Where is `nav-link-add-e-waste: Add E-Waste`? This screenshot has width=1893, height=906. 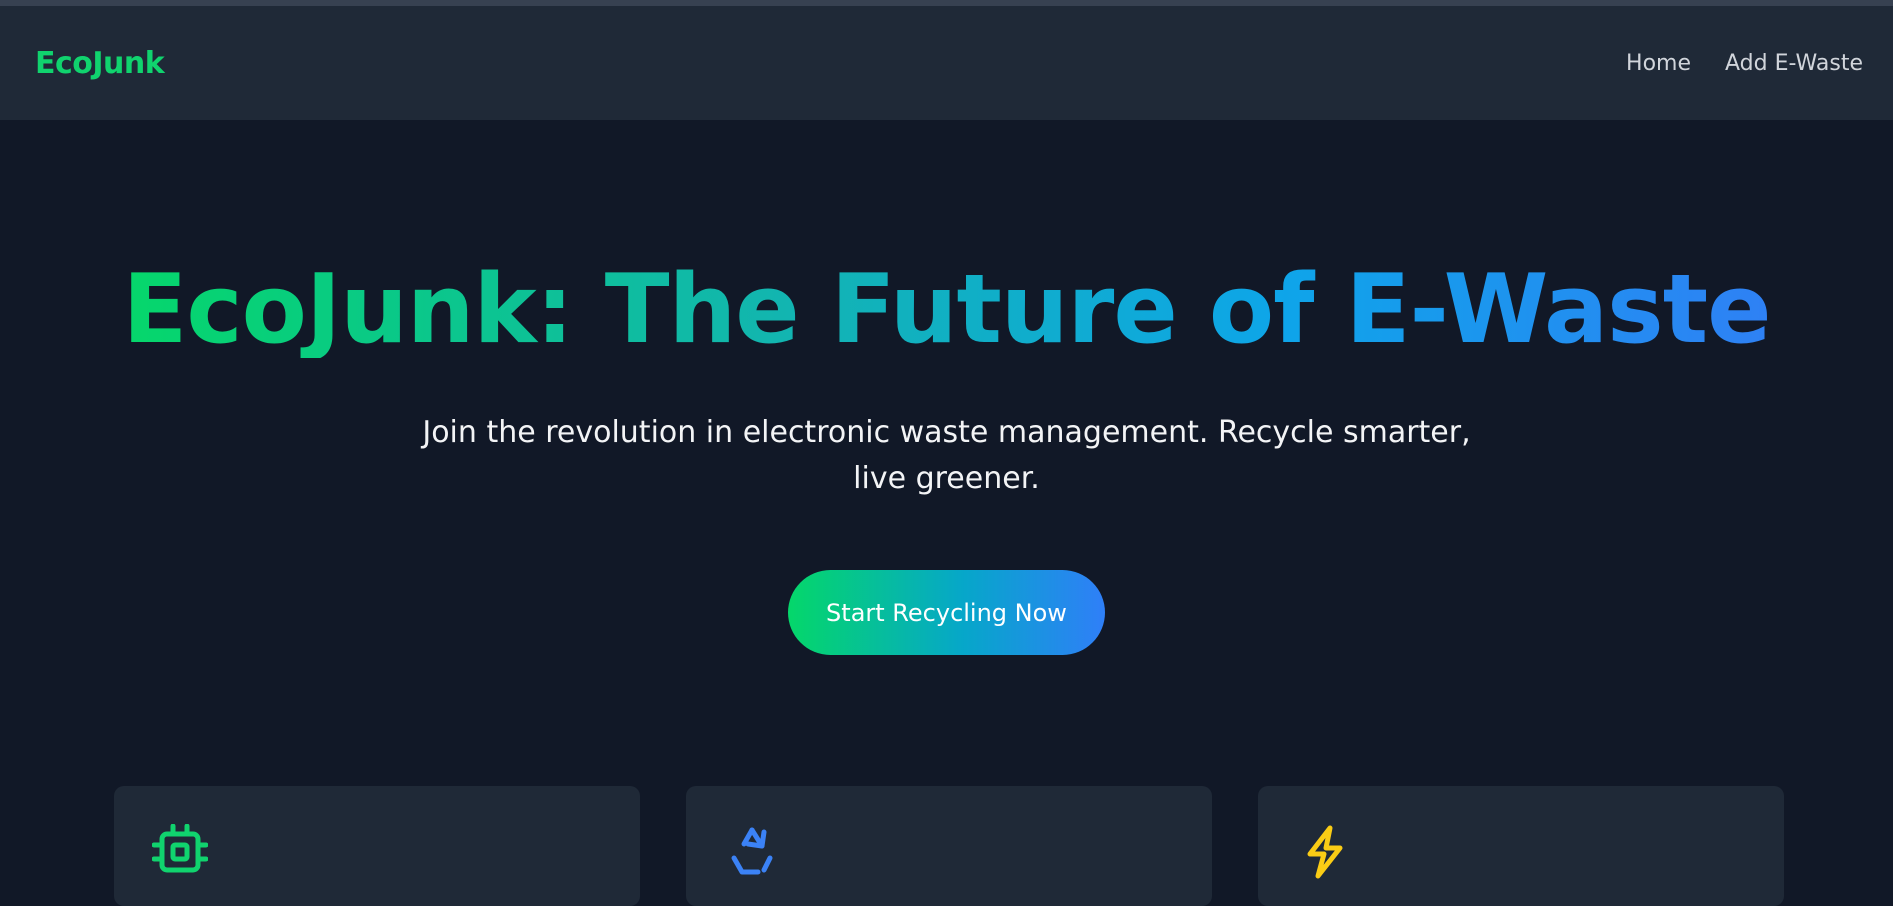
nav-link-add-e-waste: Add E-Waste is located at coordinates (1794, 63).